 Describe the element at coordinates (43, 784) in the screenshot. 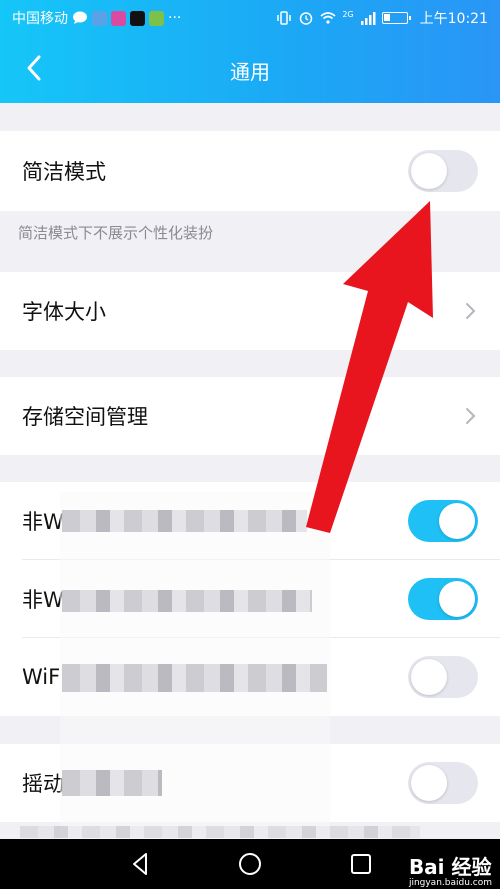

I see `shake-label: 摇动` at that location.